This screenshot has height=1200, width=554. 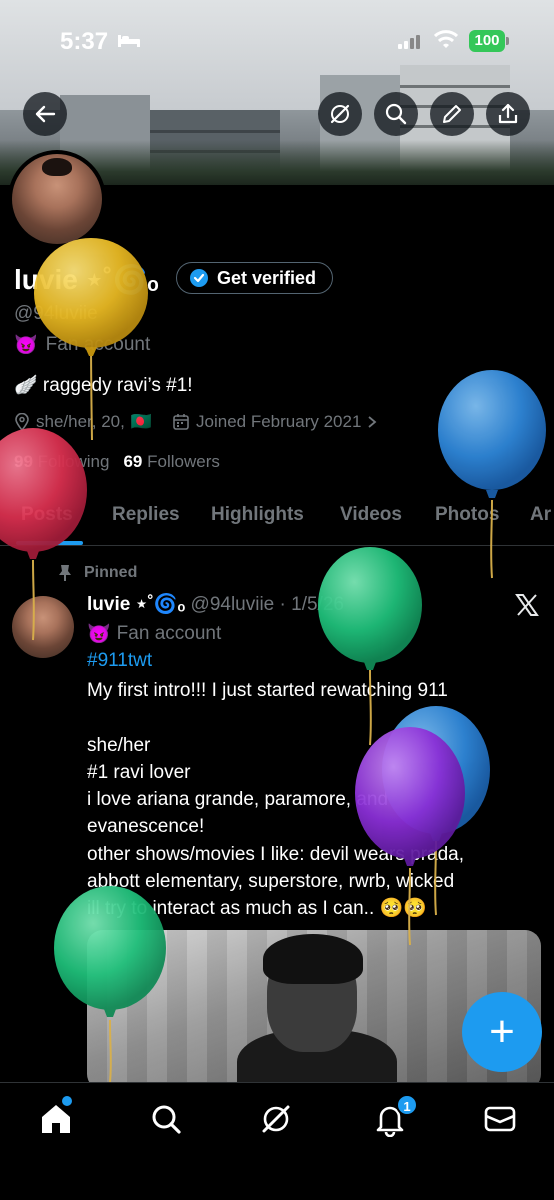 What do you see at coordinates (267, 277) in the screenshot?
I see `get-verified-label: Get verified` at bounding box center [267, 277].